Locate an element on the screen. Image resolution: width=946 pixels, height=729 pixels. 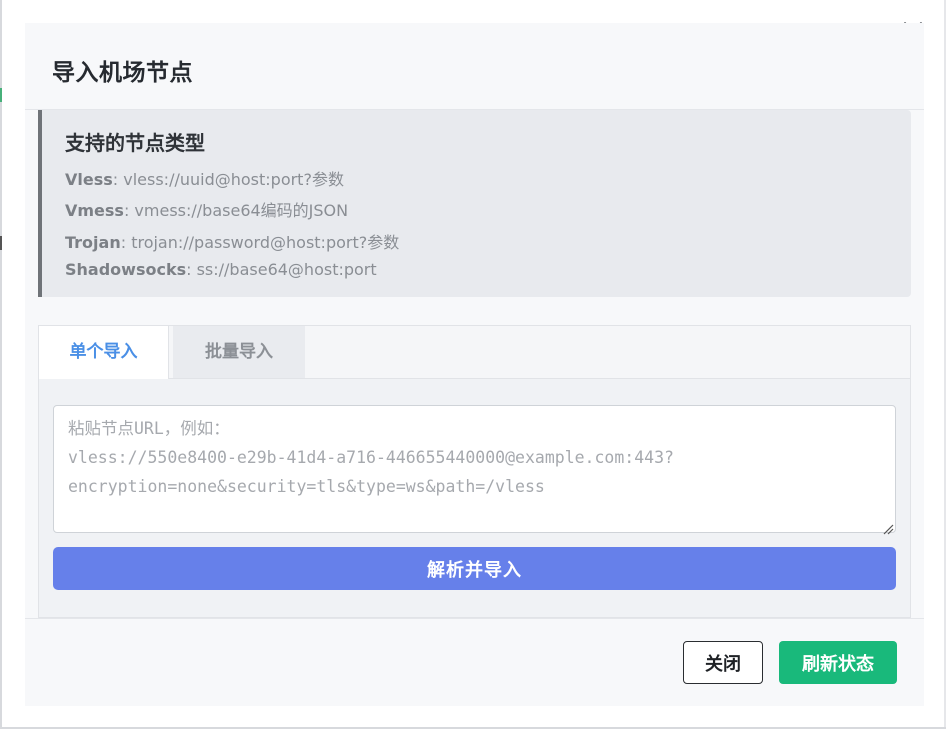
node-type-trojan: Trojan: trojan://password@host:port?参数 is located at coordinates (232, 241).